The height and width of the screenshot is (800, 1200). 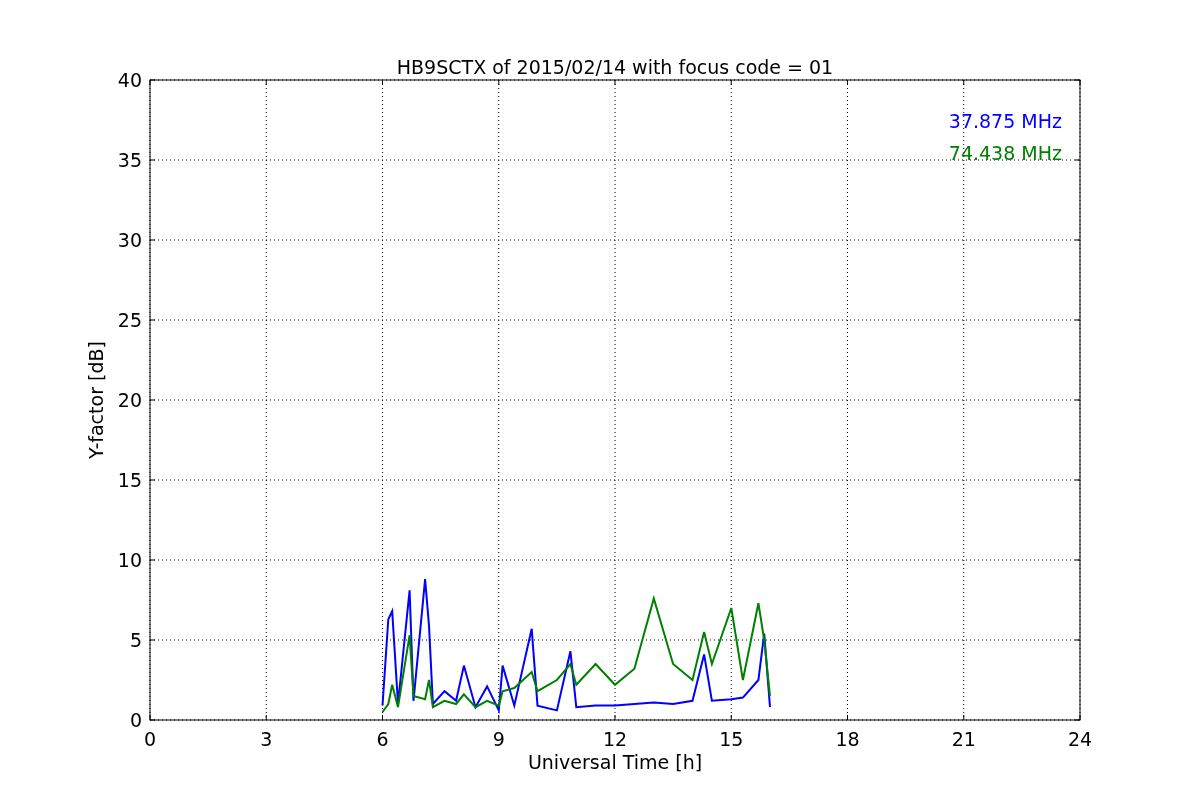 What do you see at coordinates (96, 400) in the screenshot?
I see `y-axis-label: Y-factor [dB]` at bounding box center [96, 400].